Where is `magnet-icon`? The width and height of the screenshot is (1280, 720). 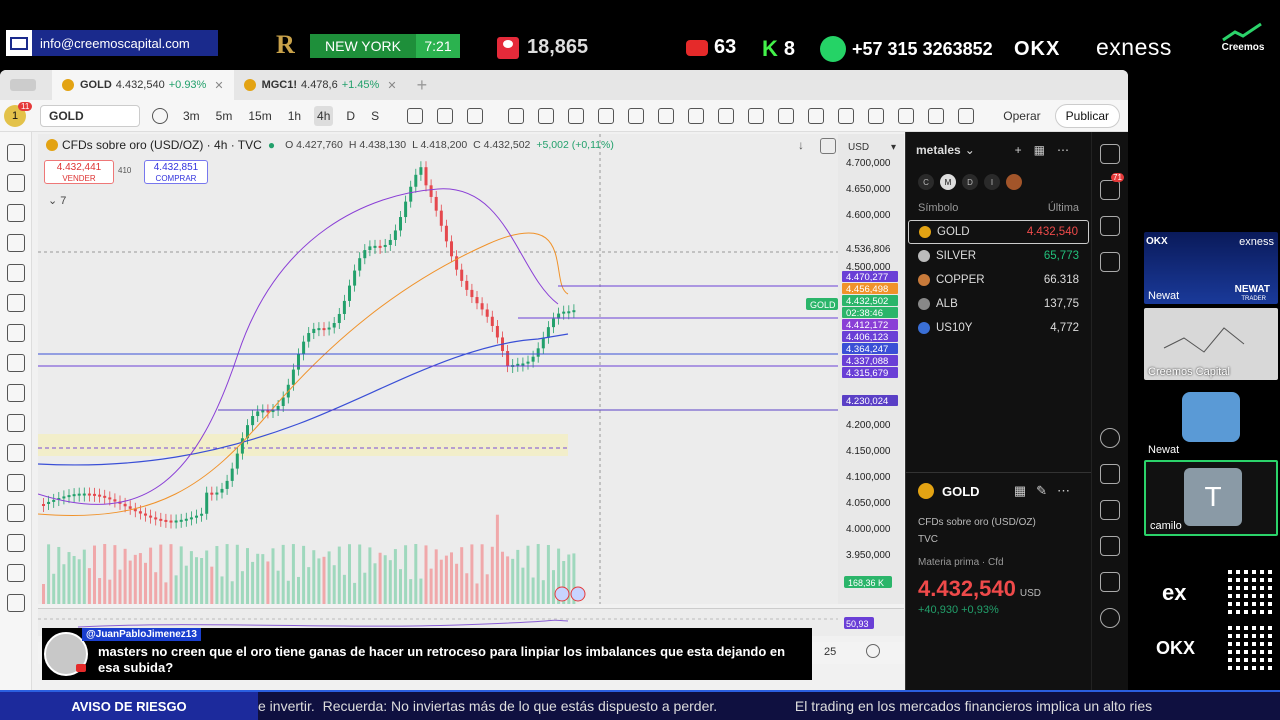 magnet-icon is located at coordinates (16, 453).